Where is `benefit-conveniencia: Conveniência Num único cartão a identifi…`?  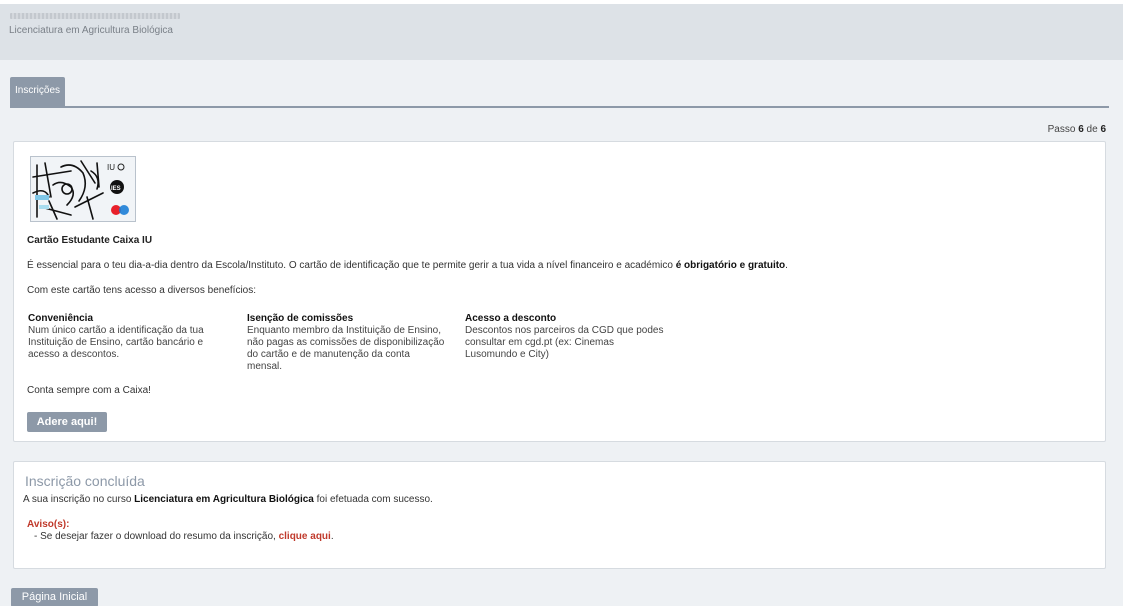
benefit-conveniencia: Conveniência Num único cartão a identifi… is located at coordinates (130, 337).